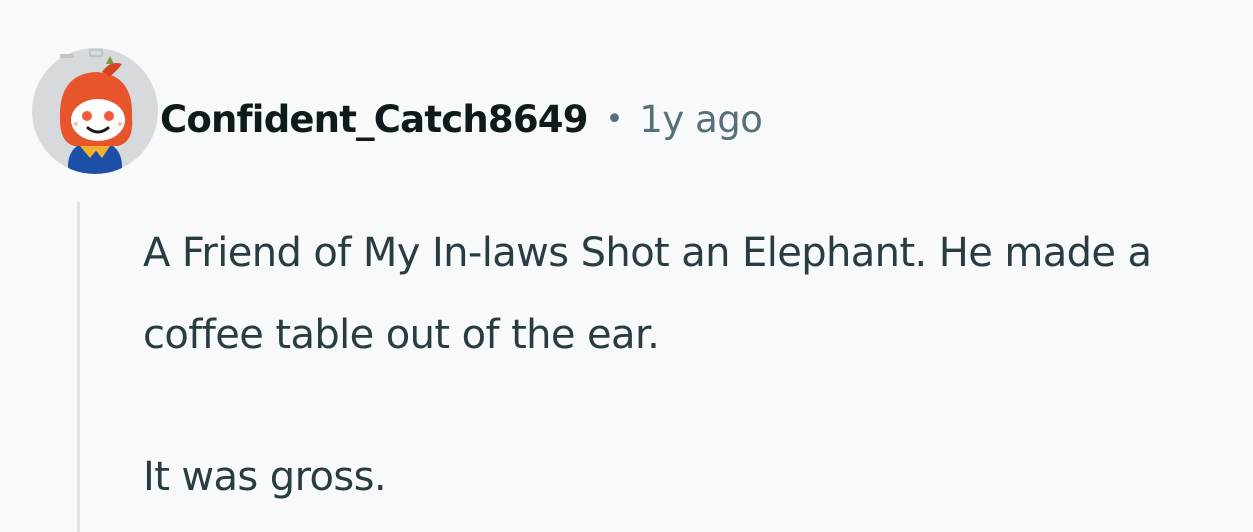 The height and width of the screenshot is (532, 1253). What do you see at coordinates (374, 119) in the screenshot?
I see `author-username: Confident_Catch8649` at bounding box center [374, 119].